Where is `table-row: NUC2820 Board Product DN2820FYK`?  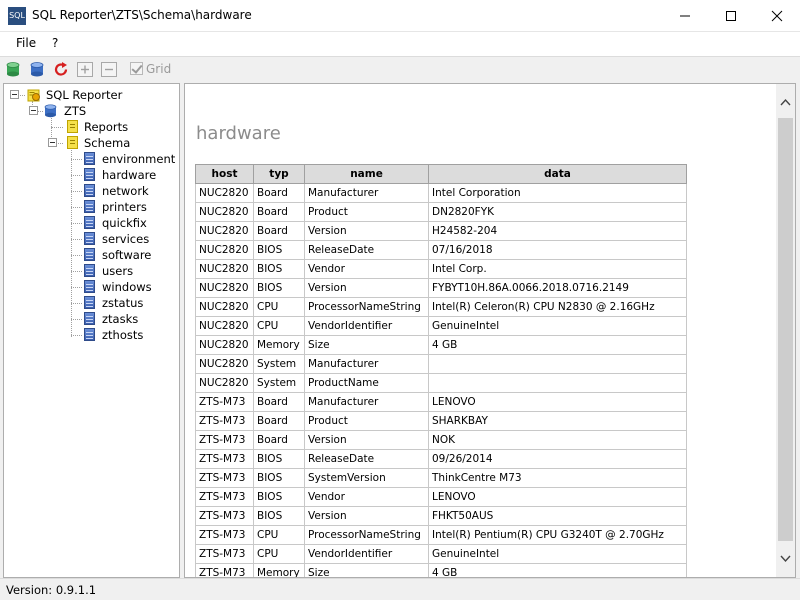
table-row: NUC2820 Board Product DN2820FYK is located at coordinates (441, 212).